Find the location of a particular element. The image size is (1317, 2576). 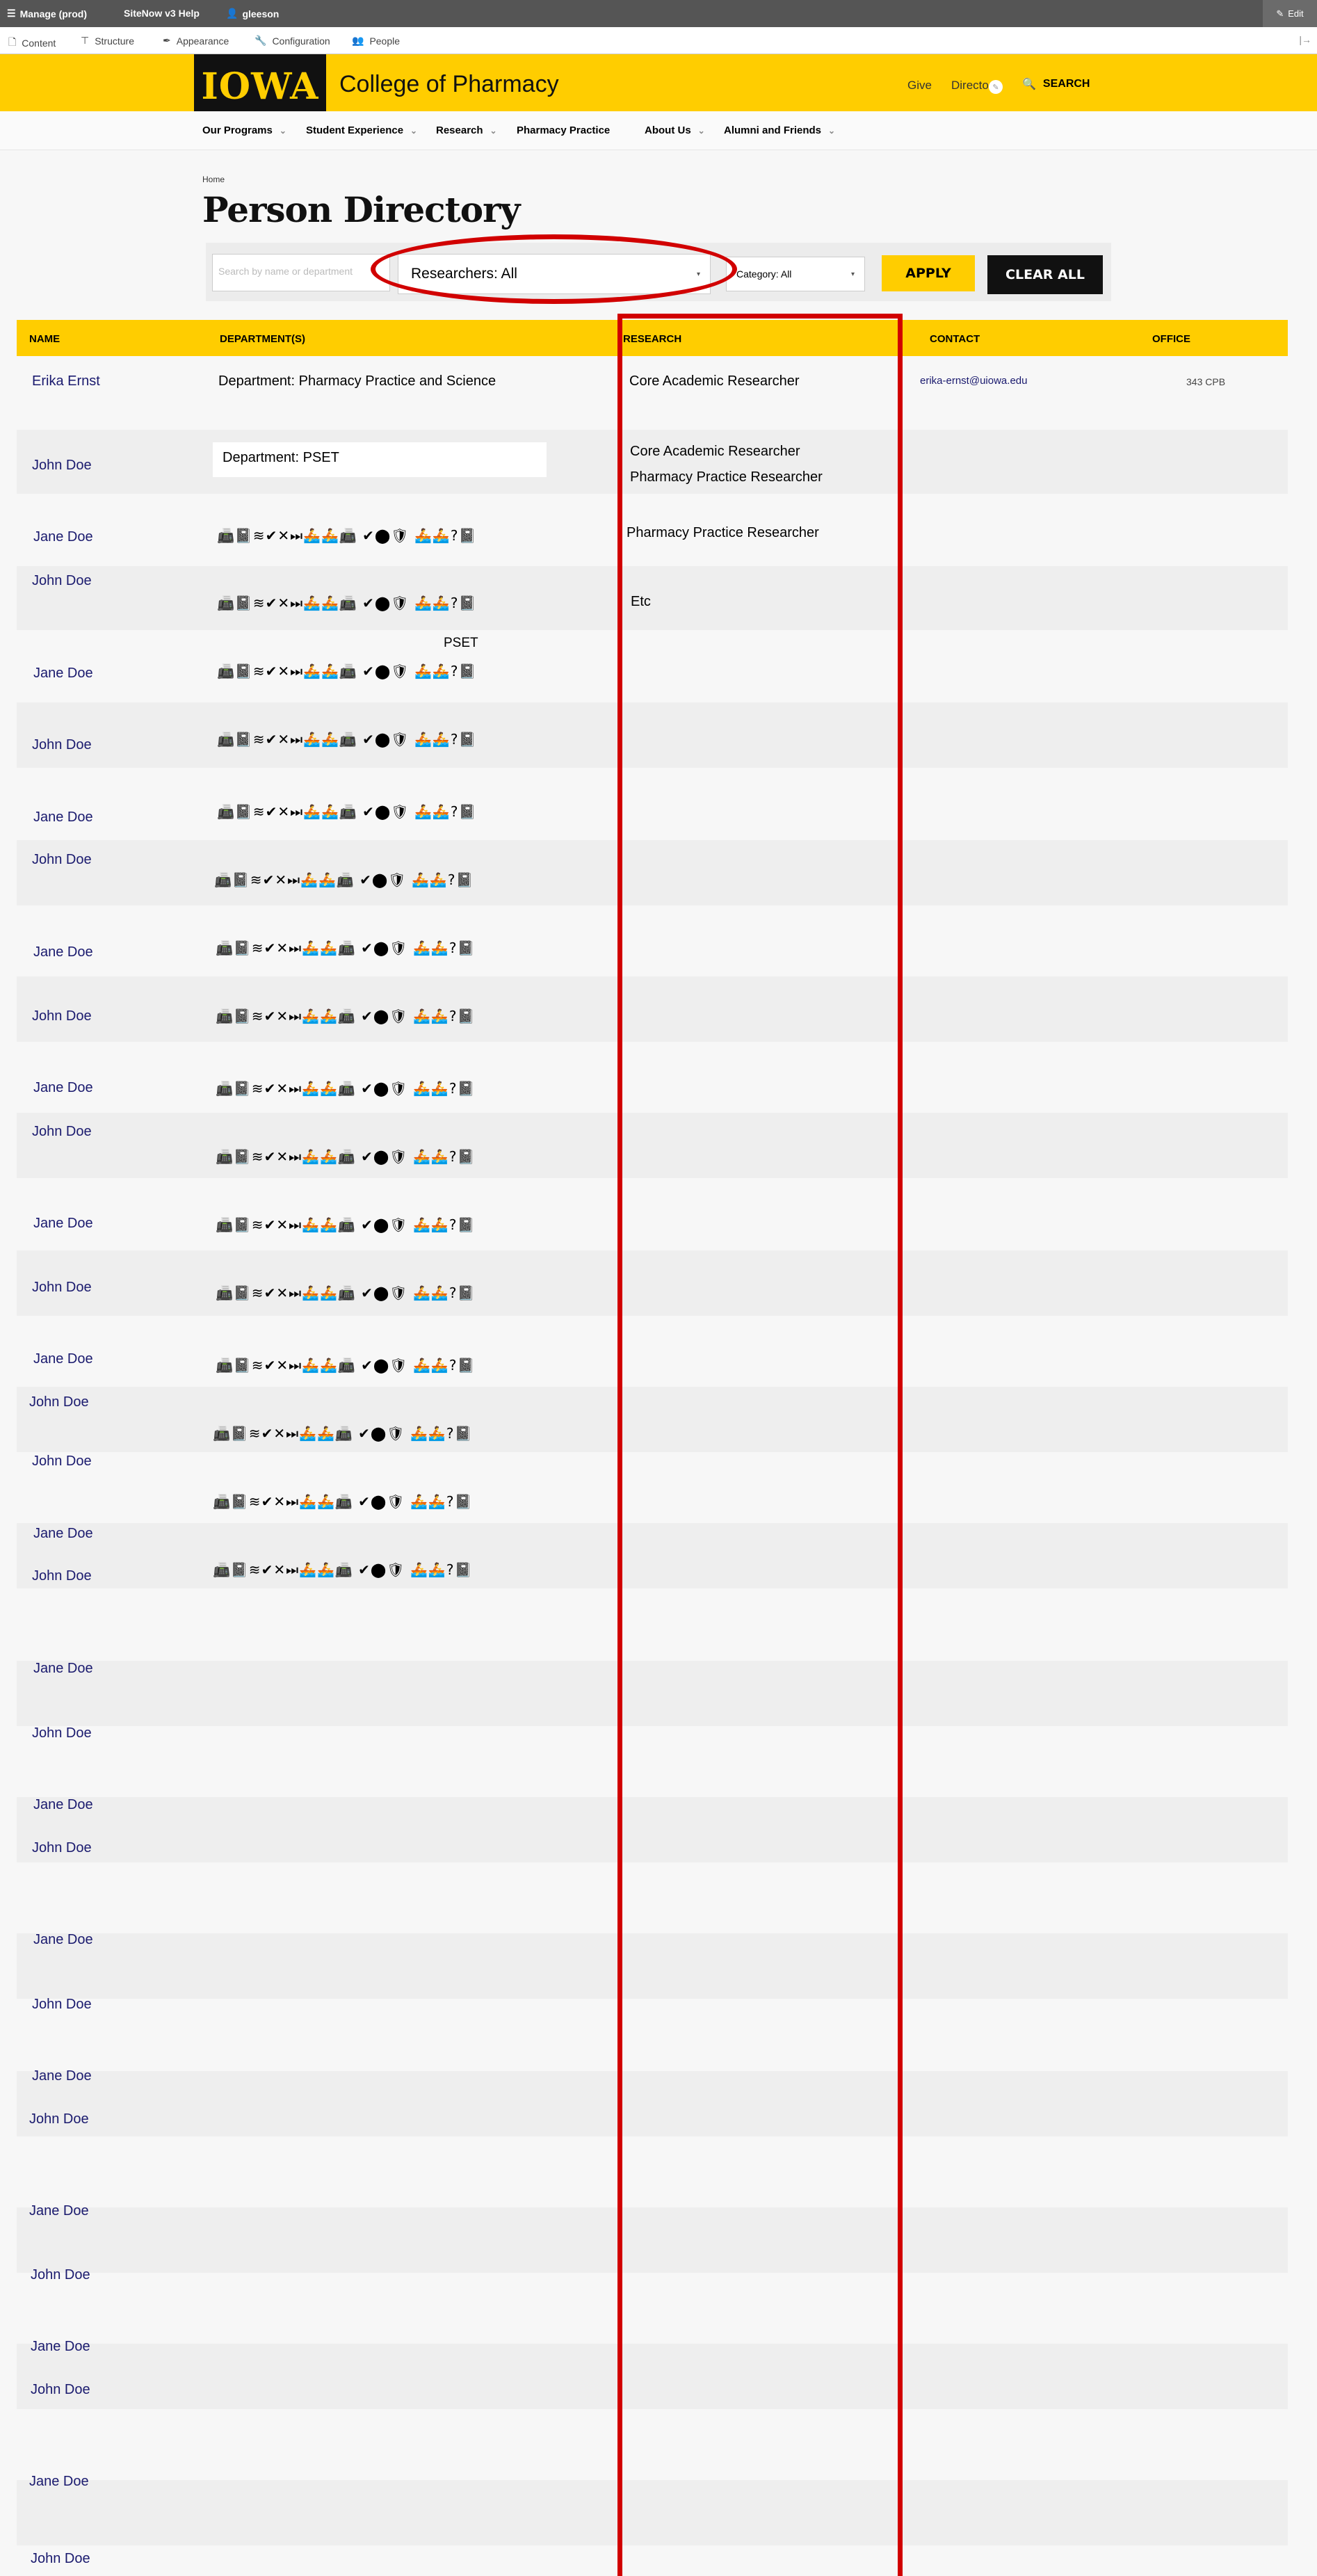

user-menu: 👤 gleeson is located at coordinates (253, 13).